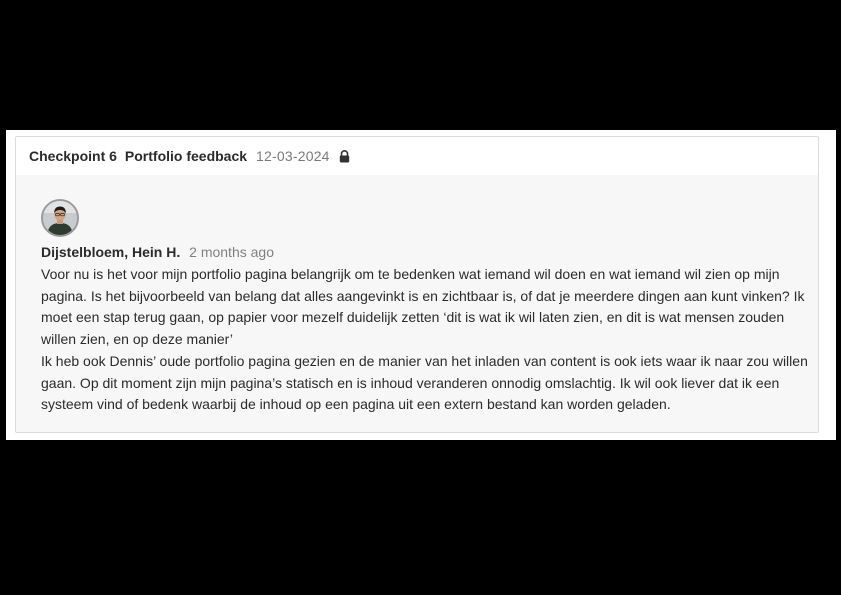 The height and width of the screenshot is (595, 841). What do you see at coordinates (73, 156) in the screenshot?
I see `checkpoint-label: Checkpoint 6` at bounding box center [73, 156].